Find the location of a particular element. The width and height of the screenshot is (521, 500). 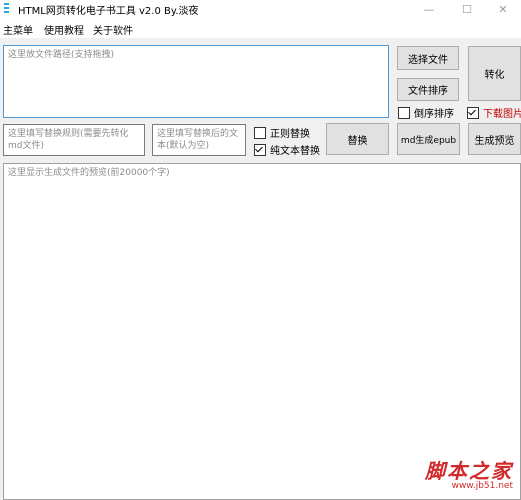

md-generate-epub-button: md生成epub is located at coordinates (428, 139).